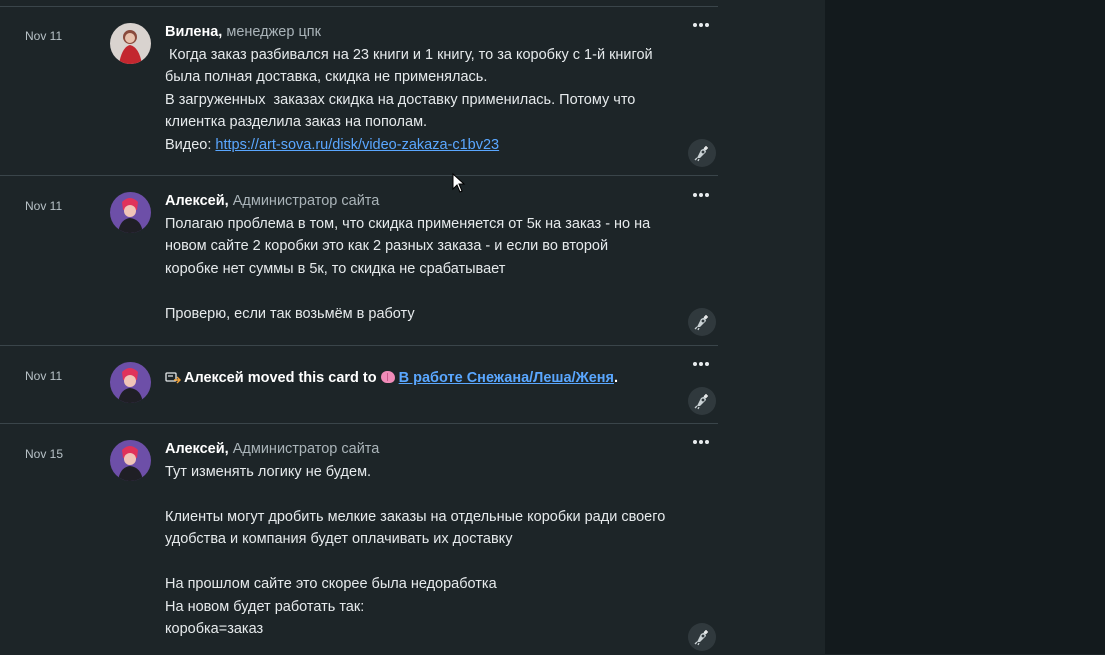  I want to click on comment-author-role: менеджер цпк, so click(273, 32).